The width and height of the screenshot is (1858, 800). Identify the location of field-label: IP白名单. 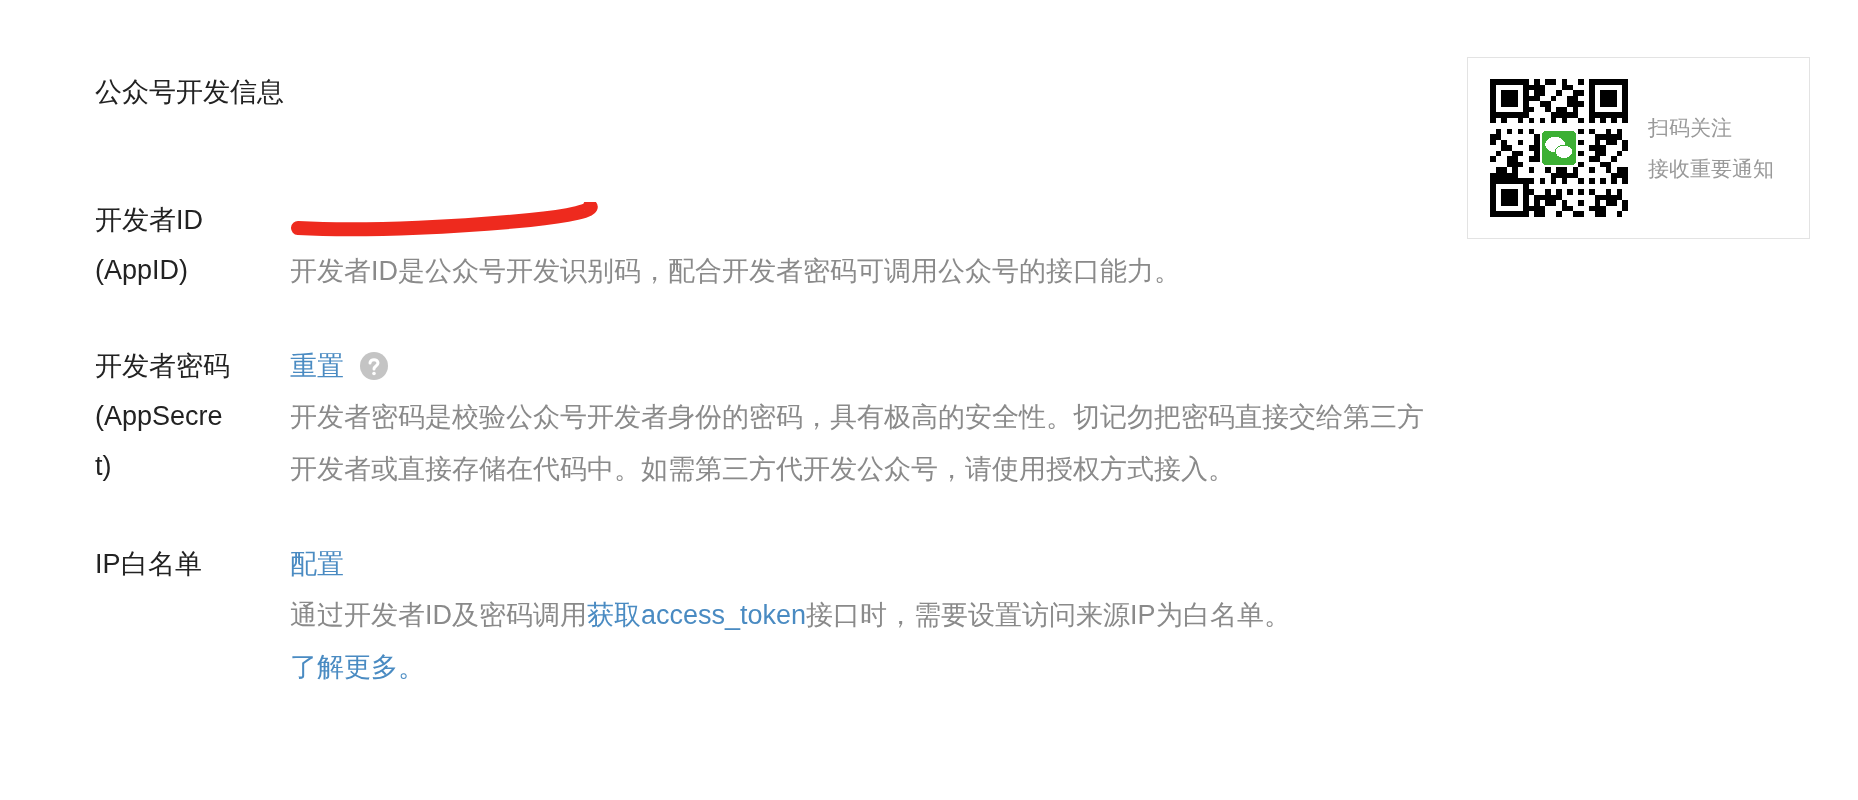
(149, 564).